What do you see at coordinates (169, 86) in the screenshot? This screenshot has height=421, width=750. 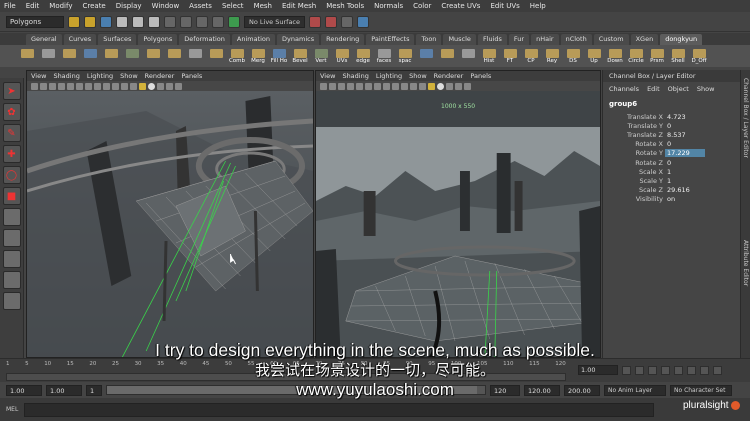 I see `isolate-icon` at bounding box center [169, 86].